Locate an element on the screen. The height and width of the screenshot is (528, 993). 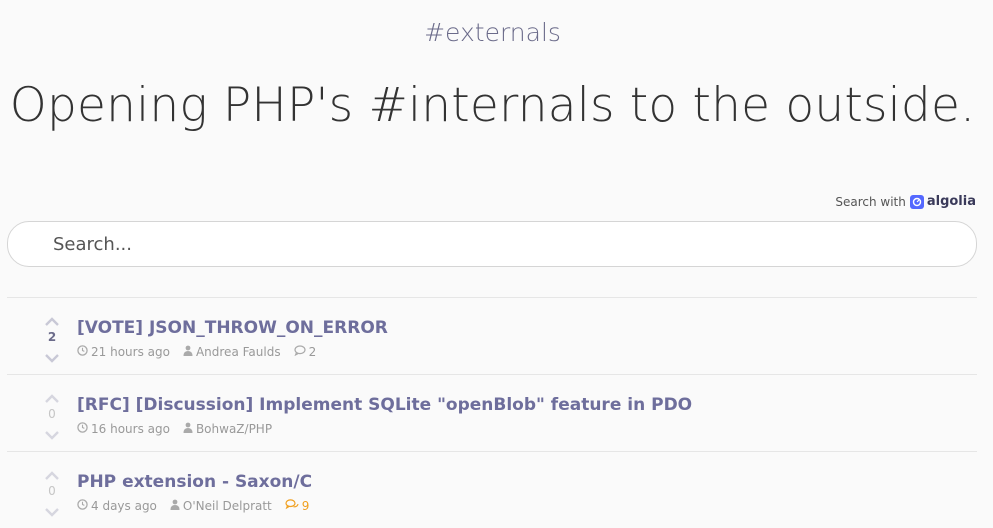
comments-hot-icon is located at coordinates (292, 506).